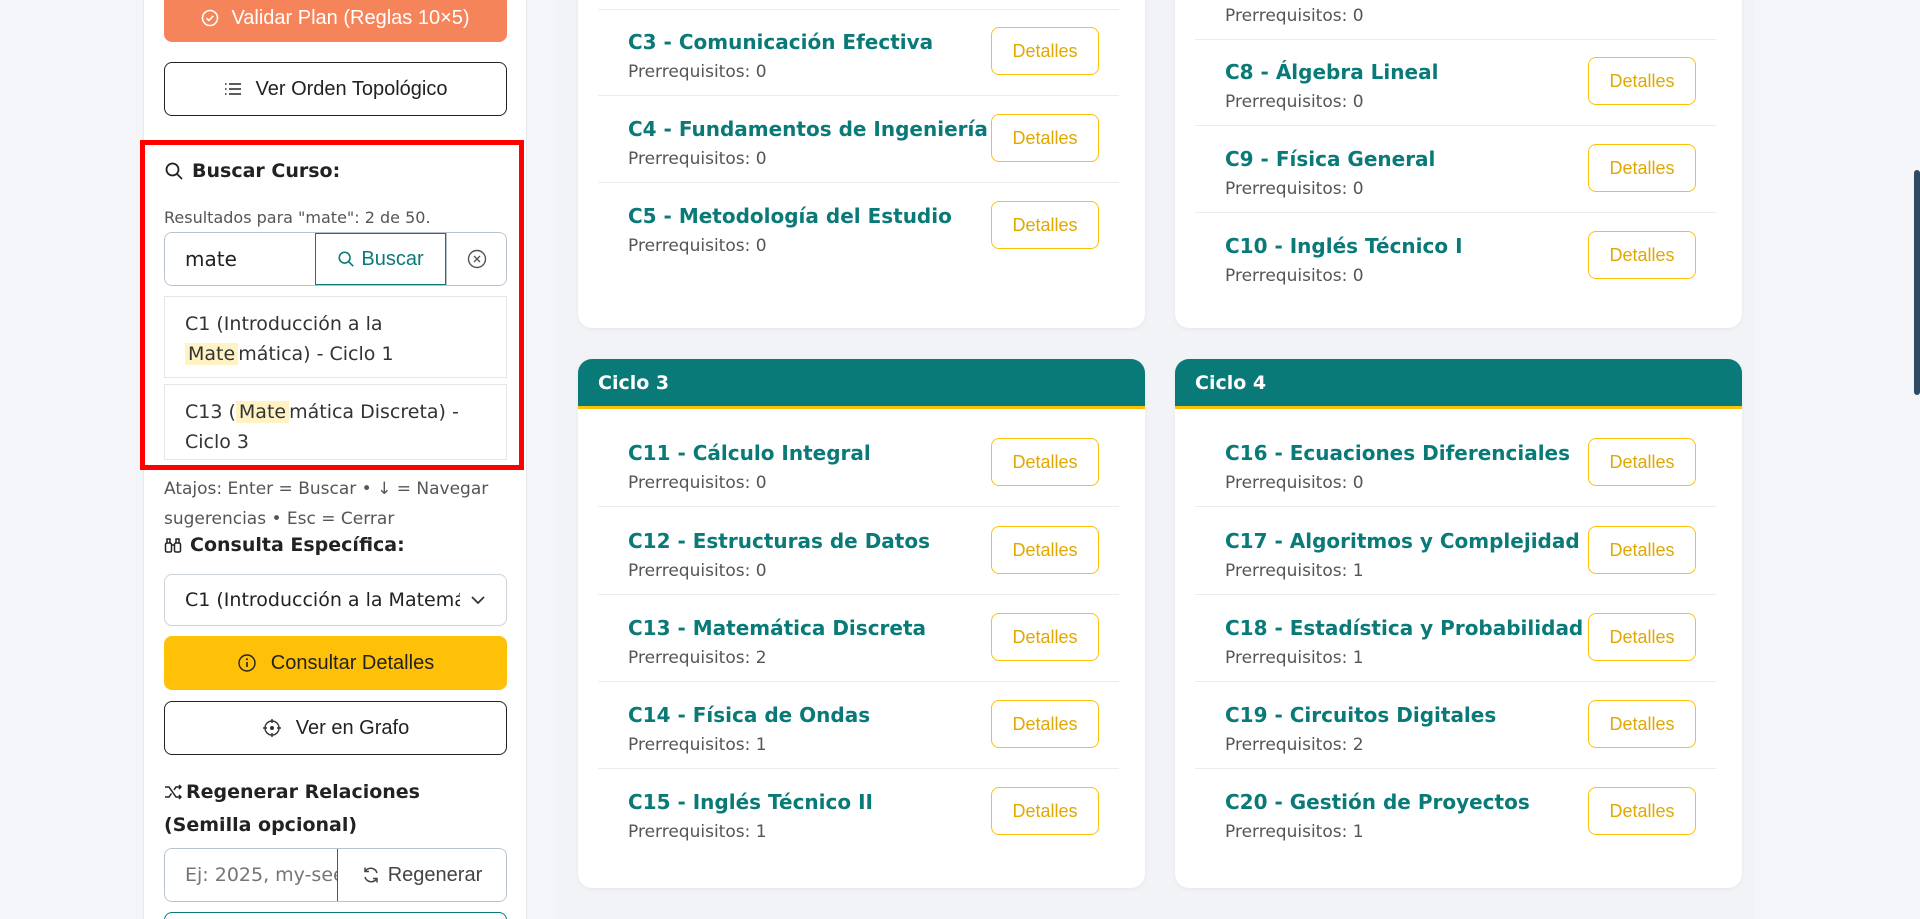  What do you see at coordinates (335, 728) in the screenshot?
I see `view-graph-button: Ver en Grafo` at bounding box center [335, 728].